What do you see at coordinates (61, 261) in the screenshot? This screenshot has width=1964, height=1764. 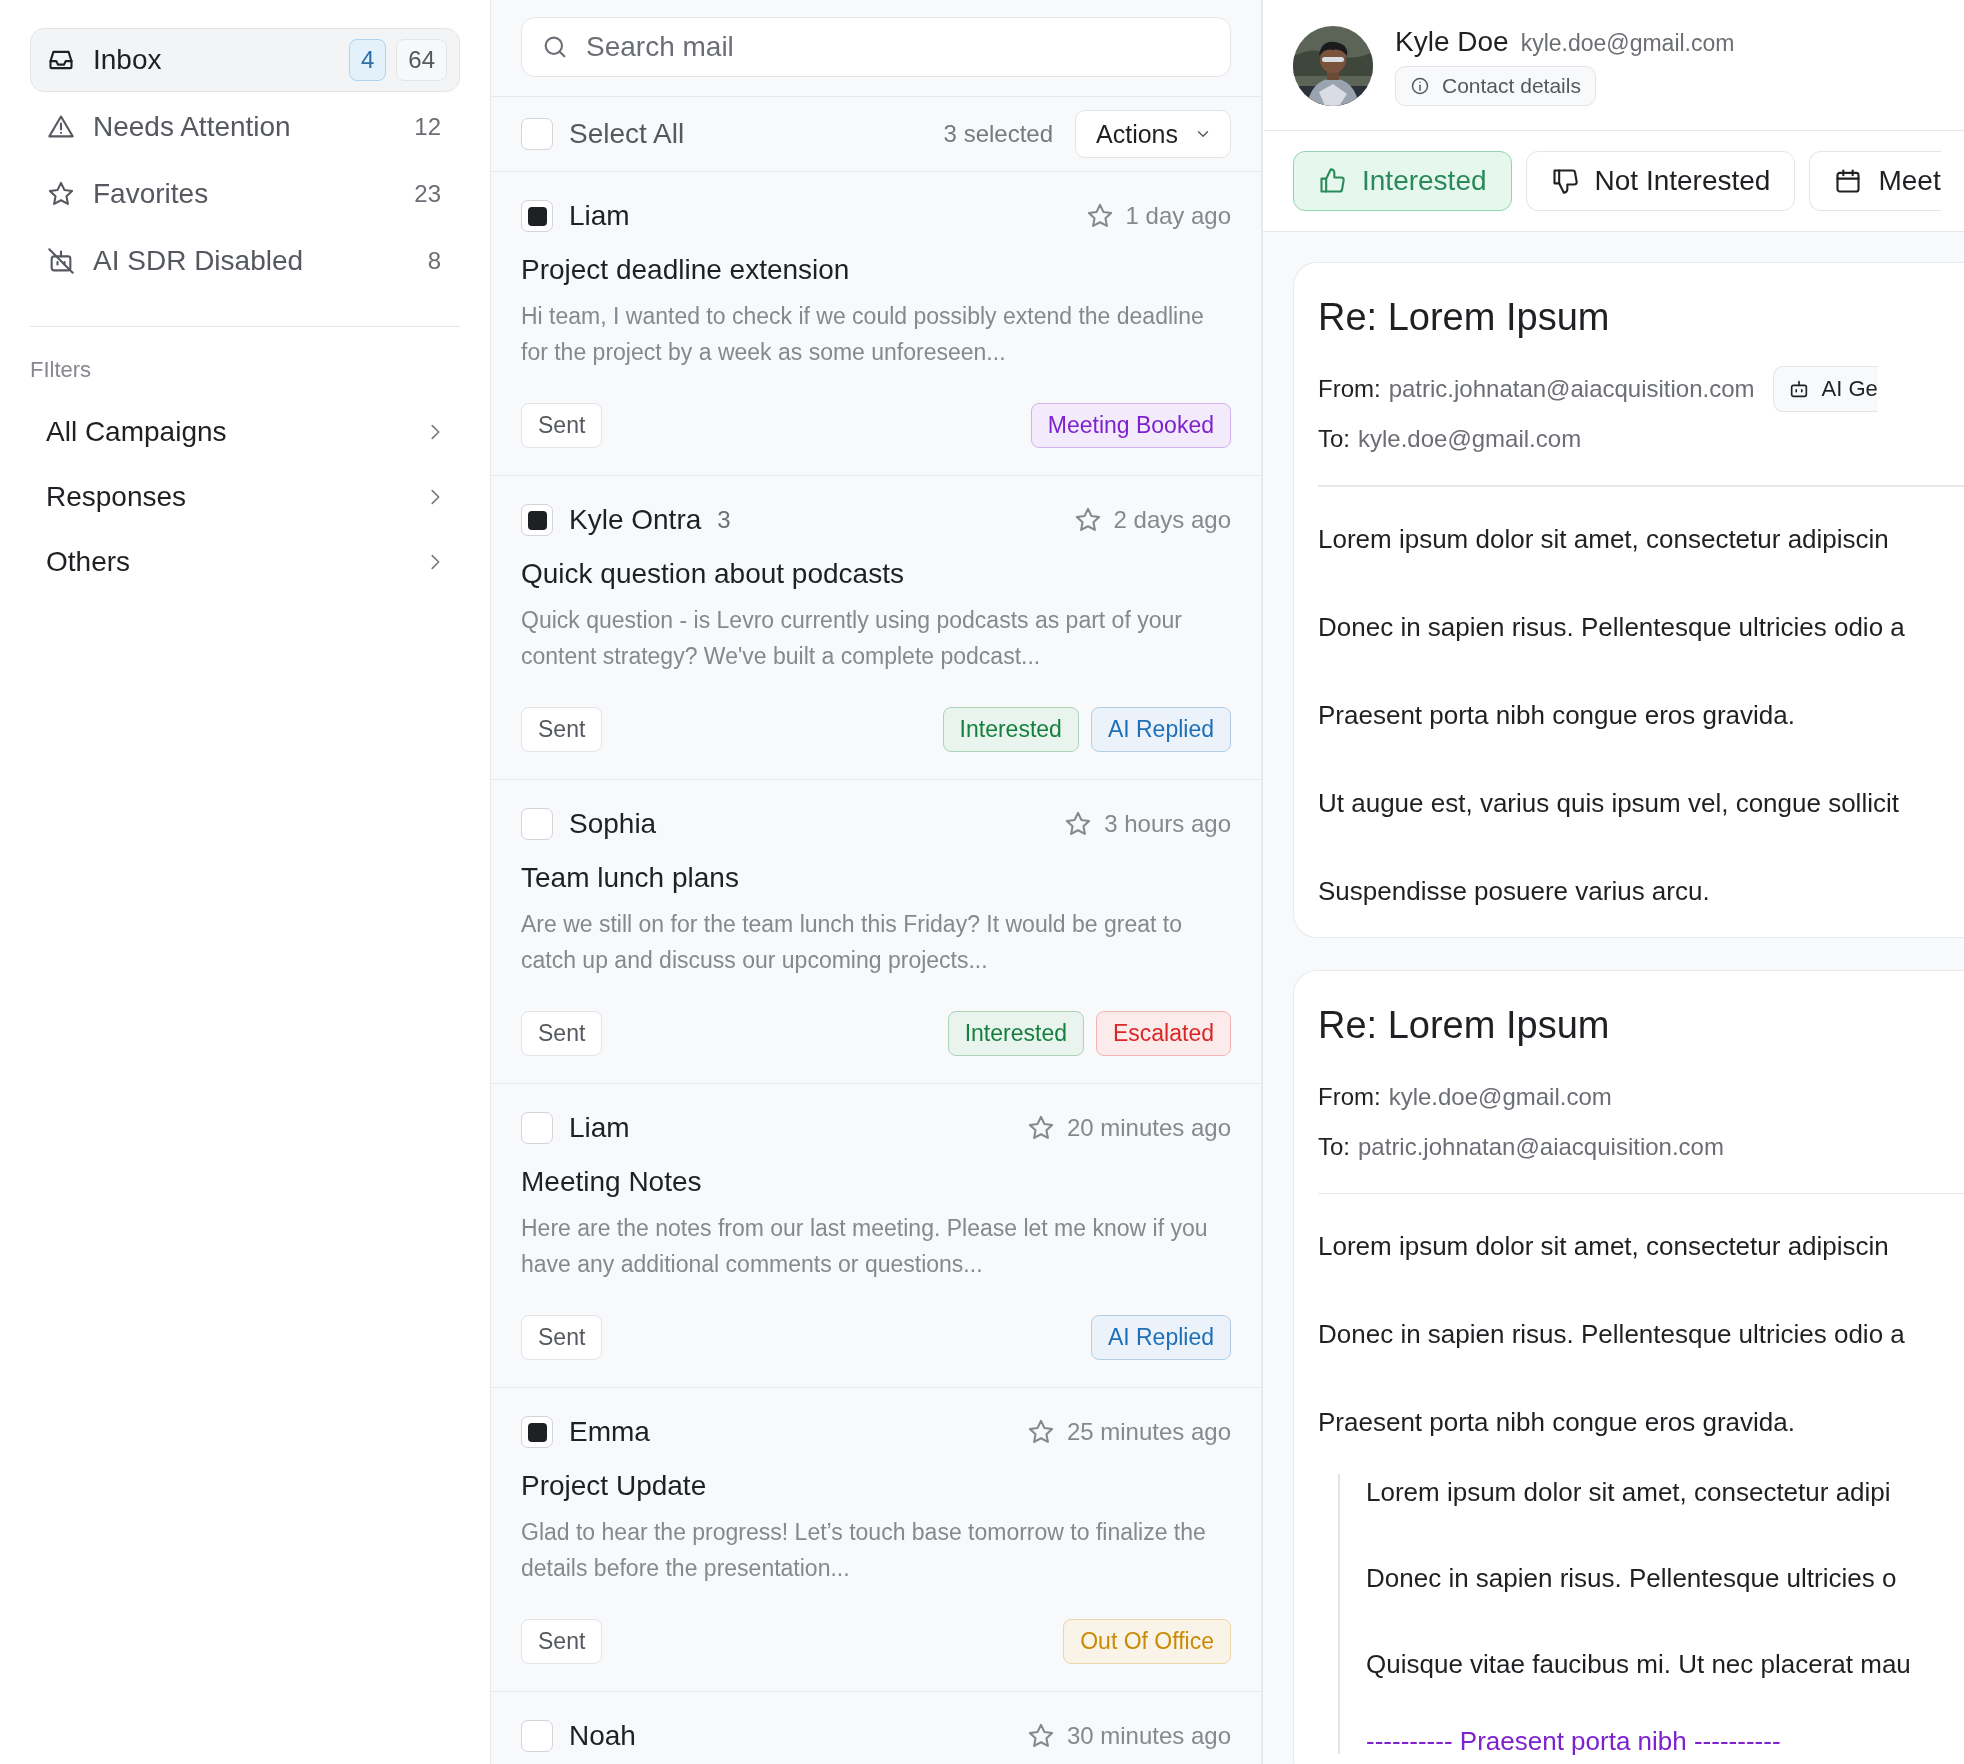 I see `crossed-bot-icon` at bounding box center [61, 261].